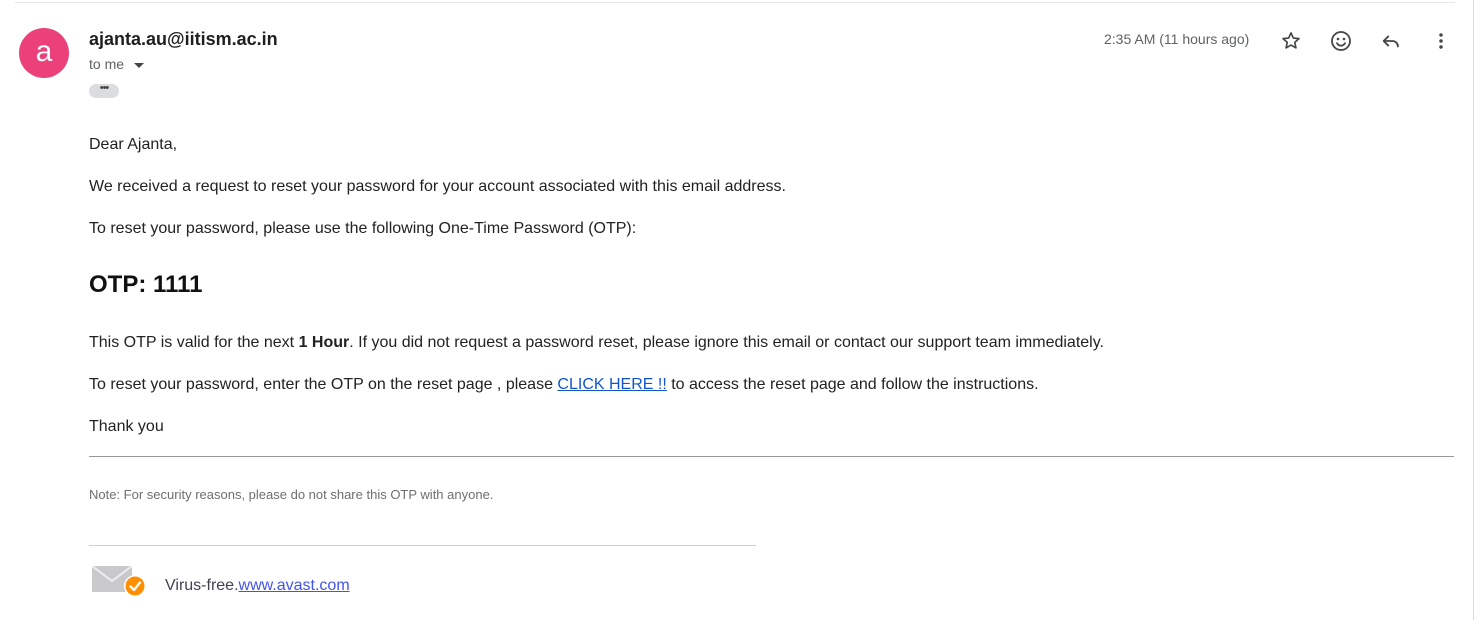 The height and width of the screenshot is (620, 1475). What do you see at coordinates (44, 53) in the screenshot?
I see `sender-avatar: a` at bounding box center [44, 53].